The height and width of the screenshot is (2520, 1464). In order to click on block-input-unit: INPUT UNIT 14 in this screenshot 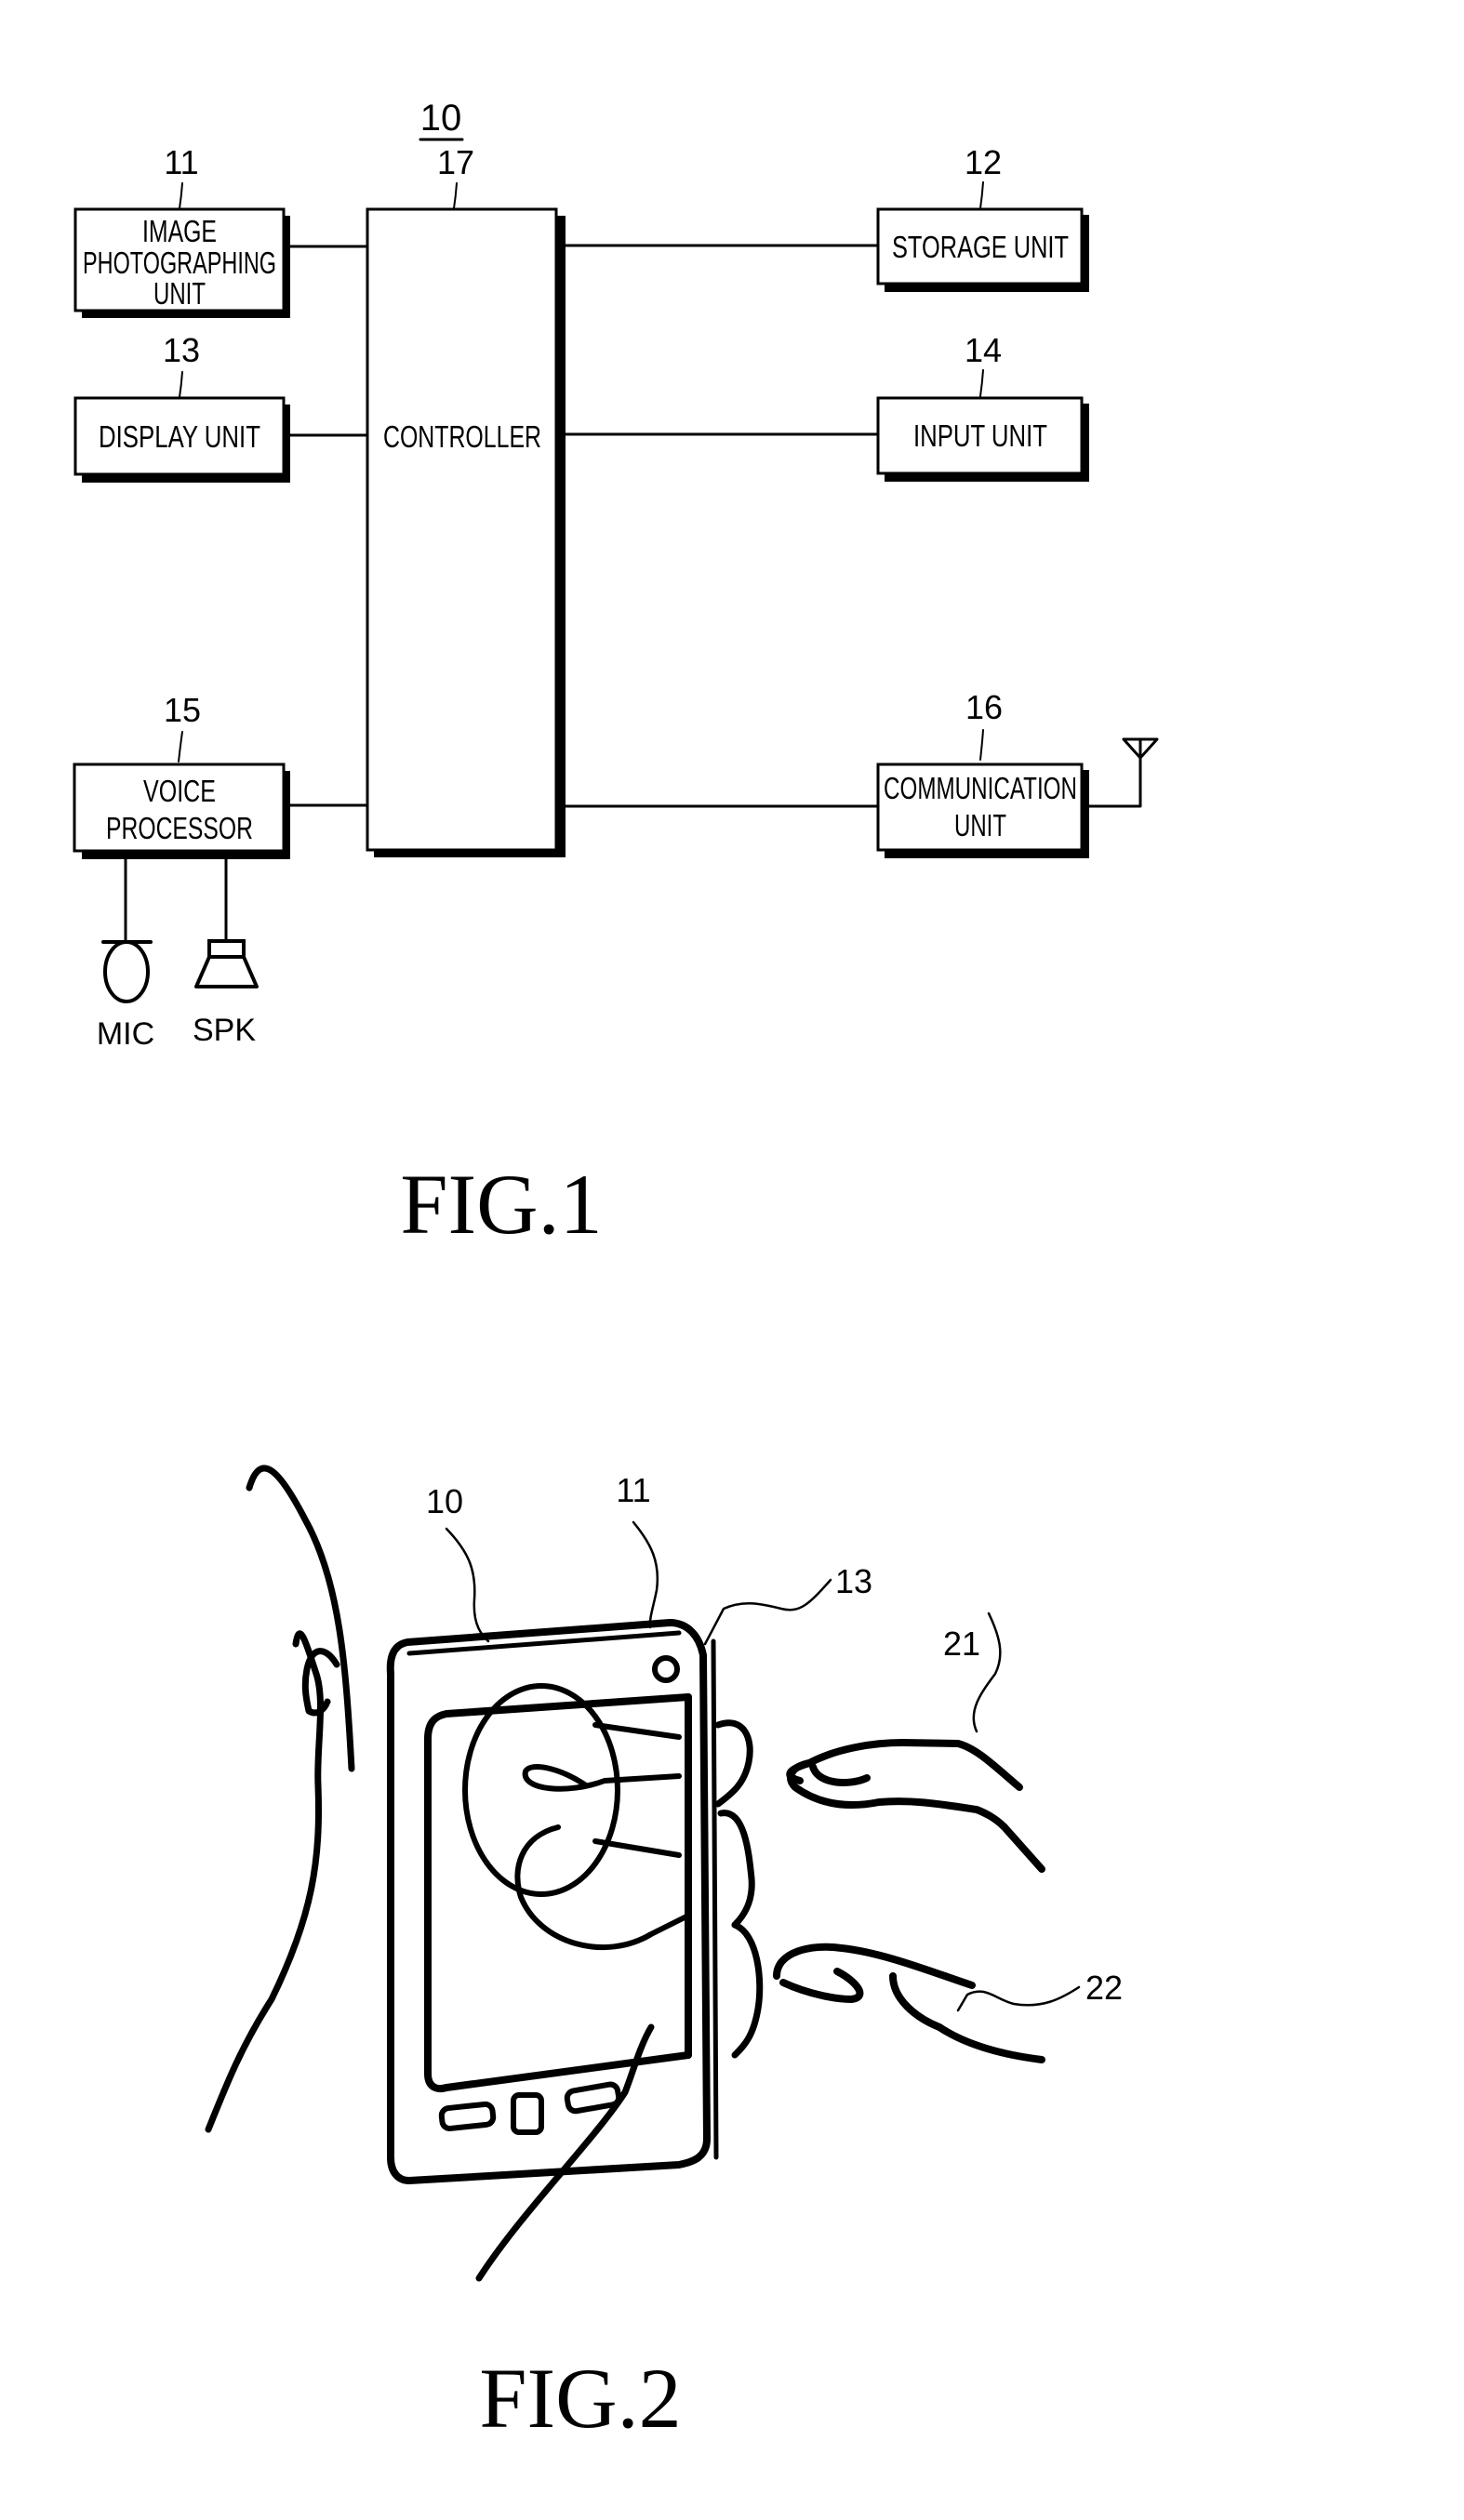, I will do `click(982, 406)`.